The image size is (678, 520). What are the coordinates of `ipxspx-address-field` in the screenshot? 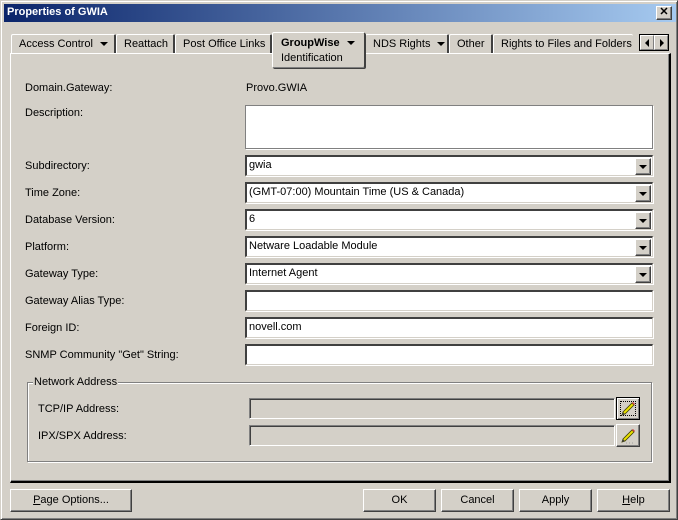 It's located at (432, 435).